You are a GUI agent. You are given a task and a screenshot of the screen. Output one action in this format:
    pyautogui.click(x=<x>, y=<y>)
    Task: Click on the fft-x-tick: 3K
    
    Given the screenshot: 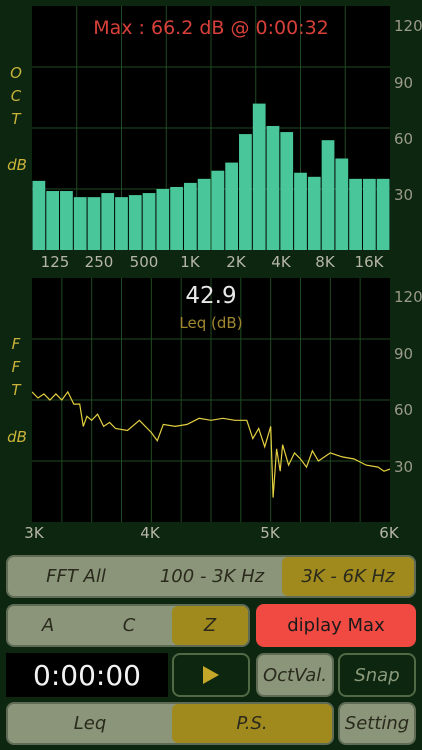 What is the action you would take?
    pyautogui.click(x=34, y=533)
    